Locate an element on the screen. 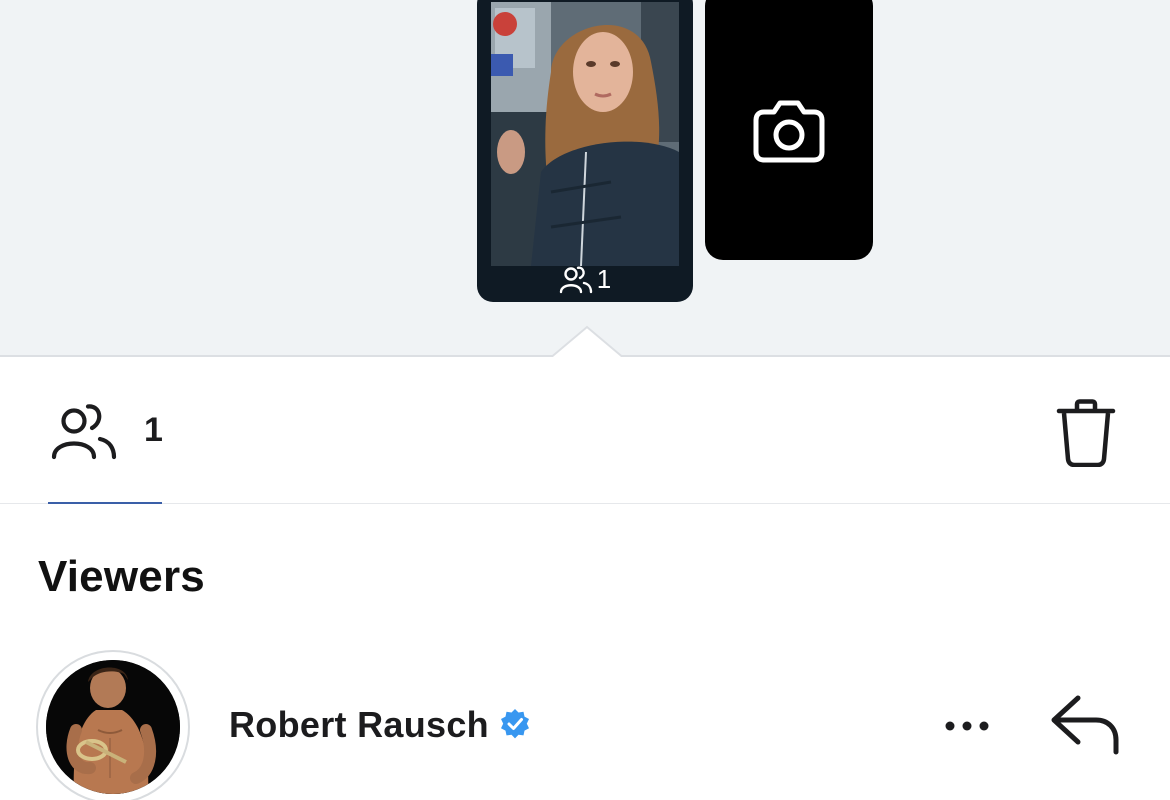 The height and width of the screenshot is (800, 1170). tab-selected-indicator is located at coordinates (105, 503).